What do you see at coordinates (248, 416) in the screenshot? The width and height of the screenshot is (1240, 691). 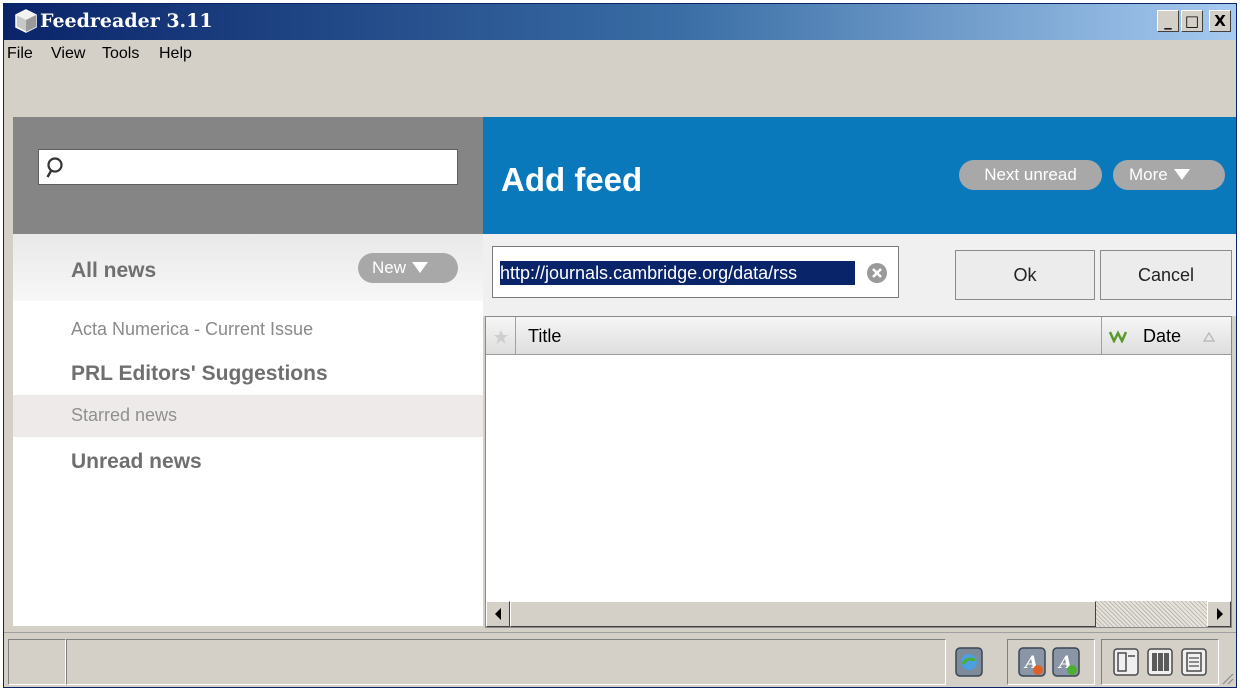 I see `feed-item-starred-news: Starred news` at bounding box center [248, 416].